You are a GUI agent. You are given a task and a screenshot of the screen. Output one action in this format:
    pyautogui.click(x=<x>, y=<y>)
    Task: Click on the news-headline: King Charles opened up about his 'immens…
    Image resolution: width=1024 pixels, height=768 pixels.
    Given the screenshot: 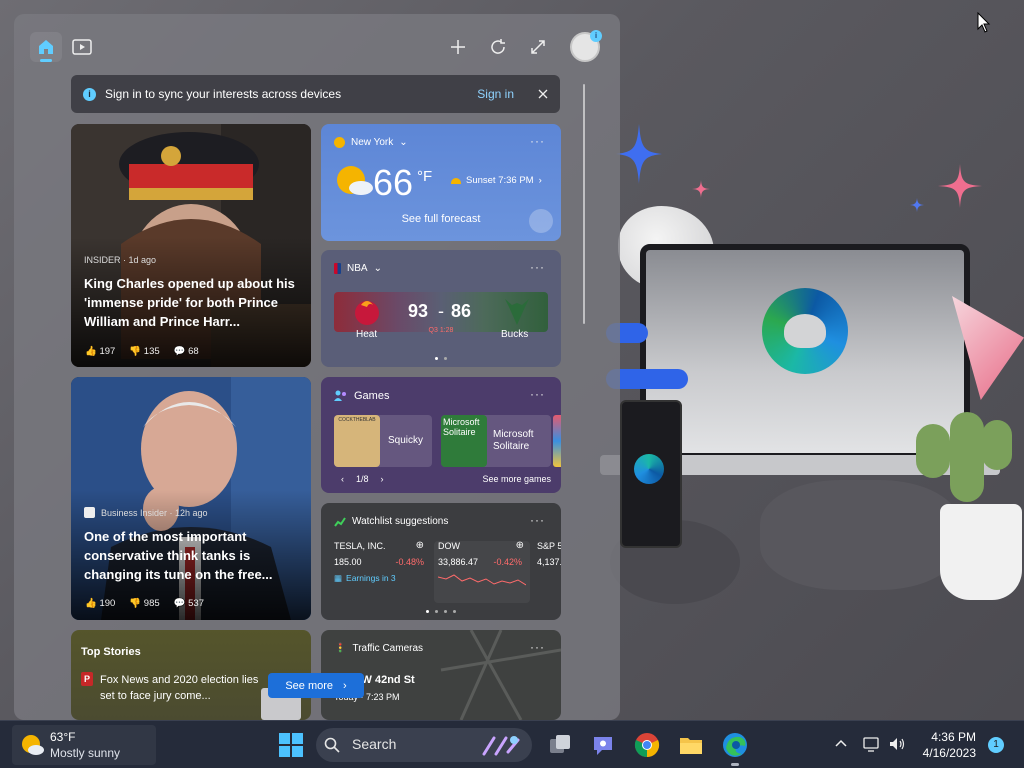 What is the action you would take?
    pyautogui.click(x=190, y=302)
    